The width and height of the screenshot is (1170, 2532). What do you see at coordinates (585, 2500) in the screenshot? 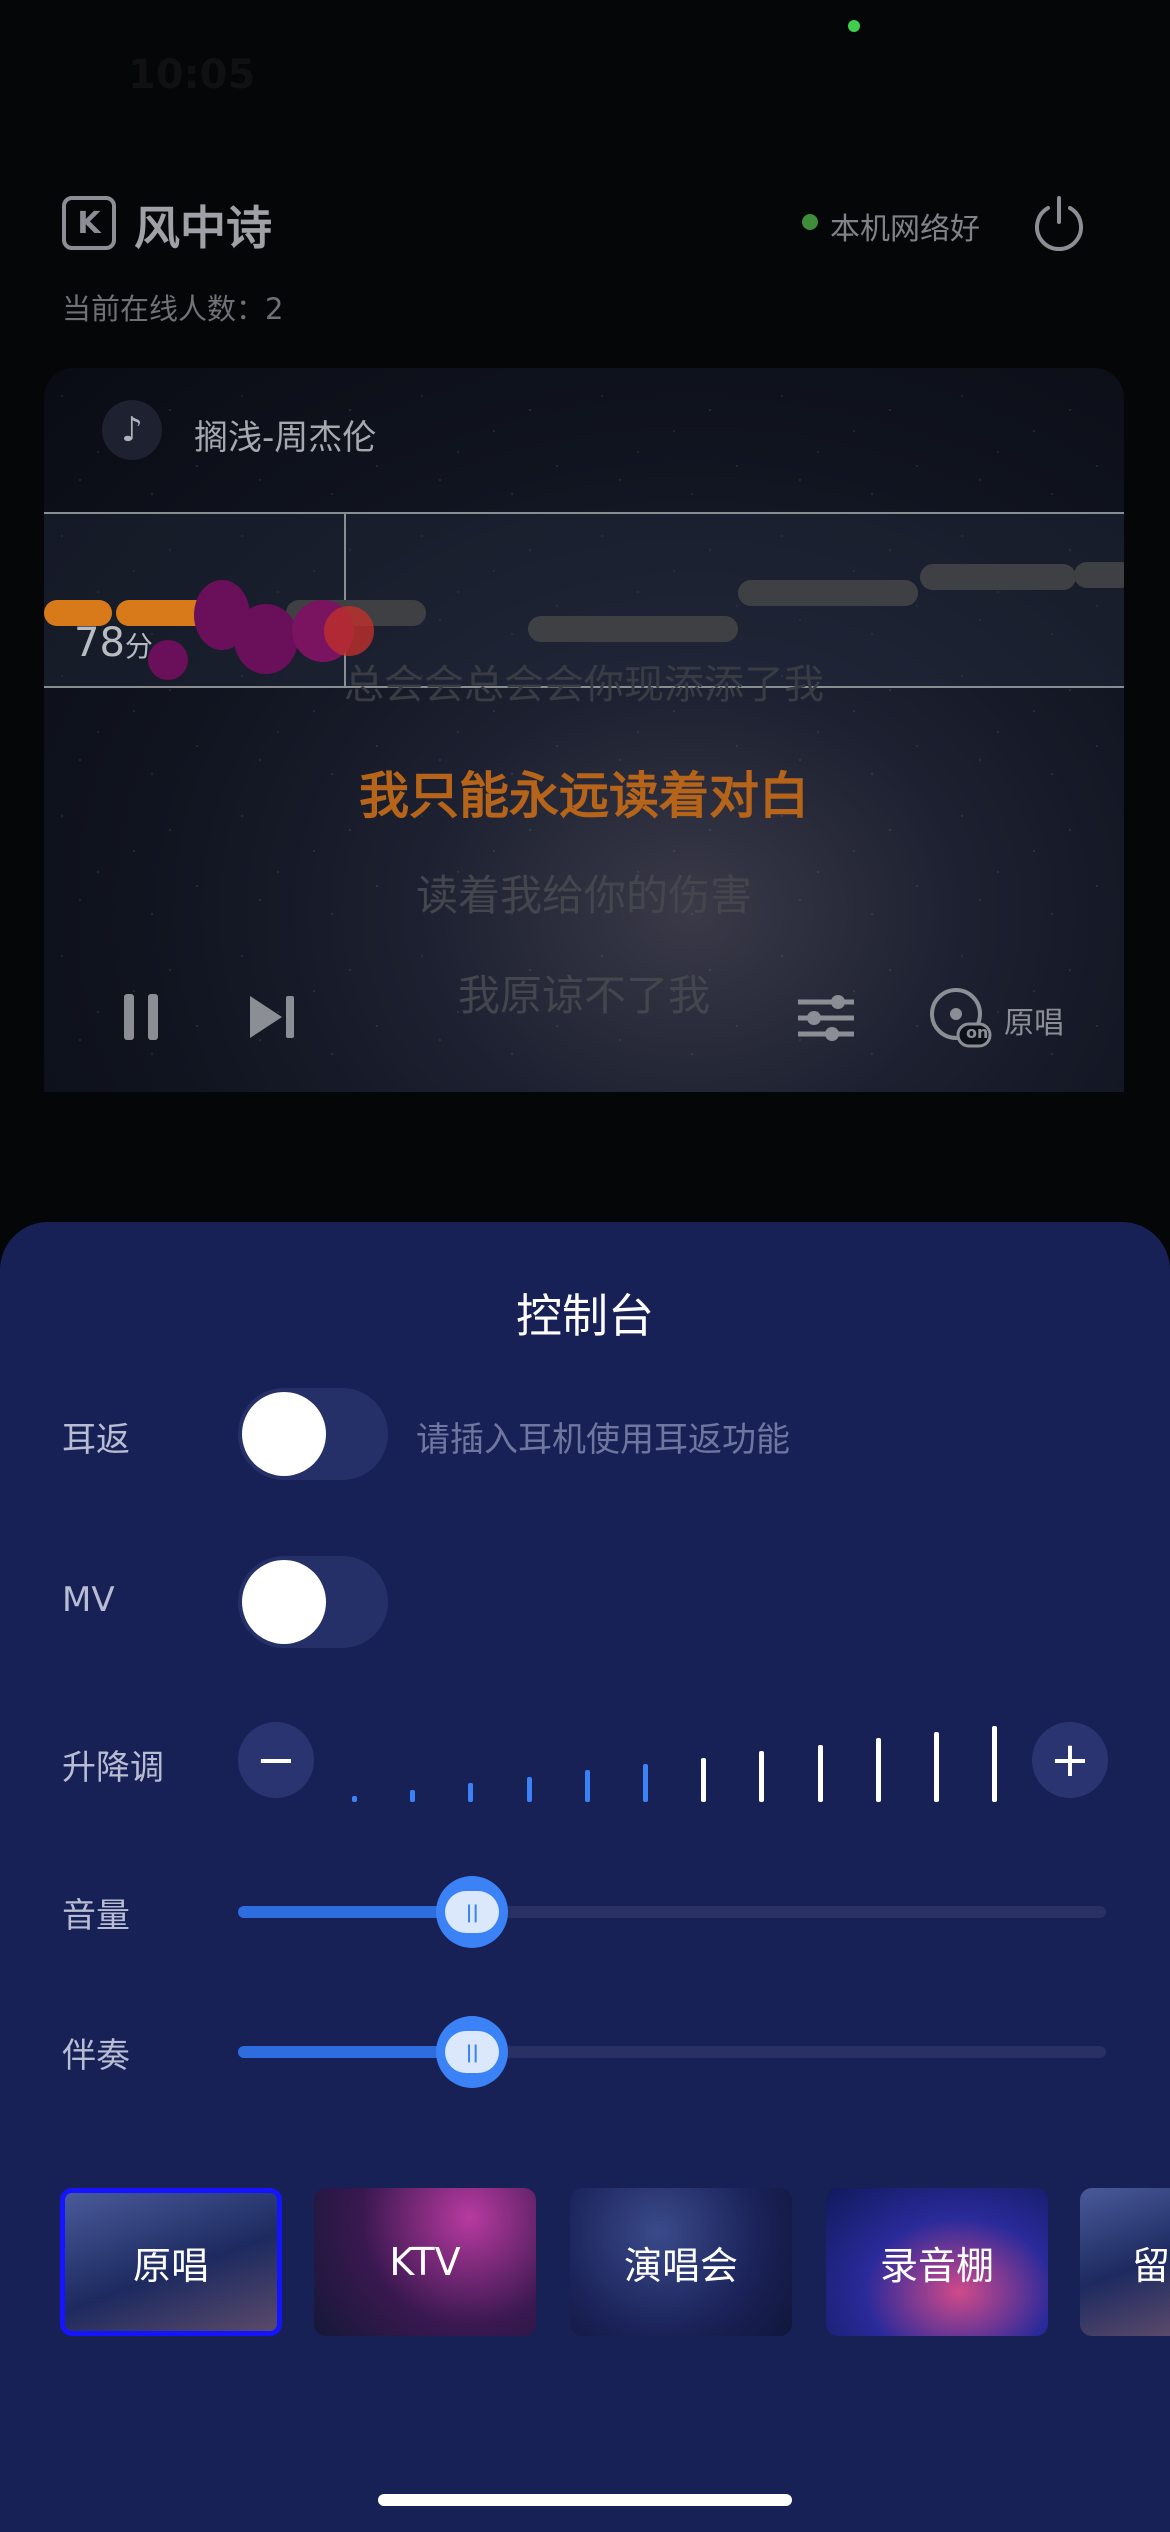
I see `home-indicator` at bounding box center [585, 2500].